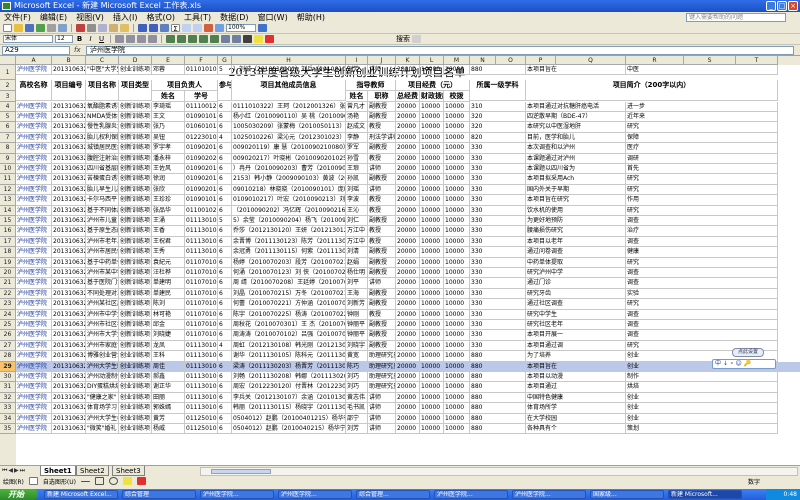 Image resolution: width=800 pixels, height=500 pixels. What do you see at coordinates (168, 283) in the screenshot?
I see `data-cell: 单建明` at bounding box center [168, 283].